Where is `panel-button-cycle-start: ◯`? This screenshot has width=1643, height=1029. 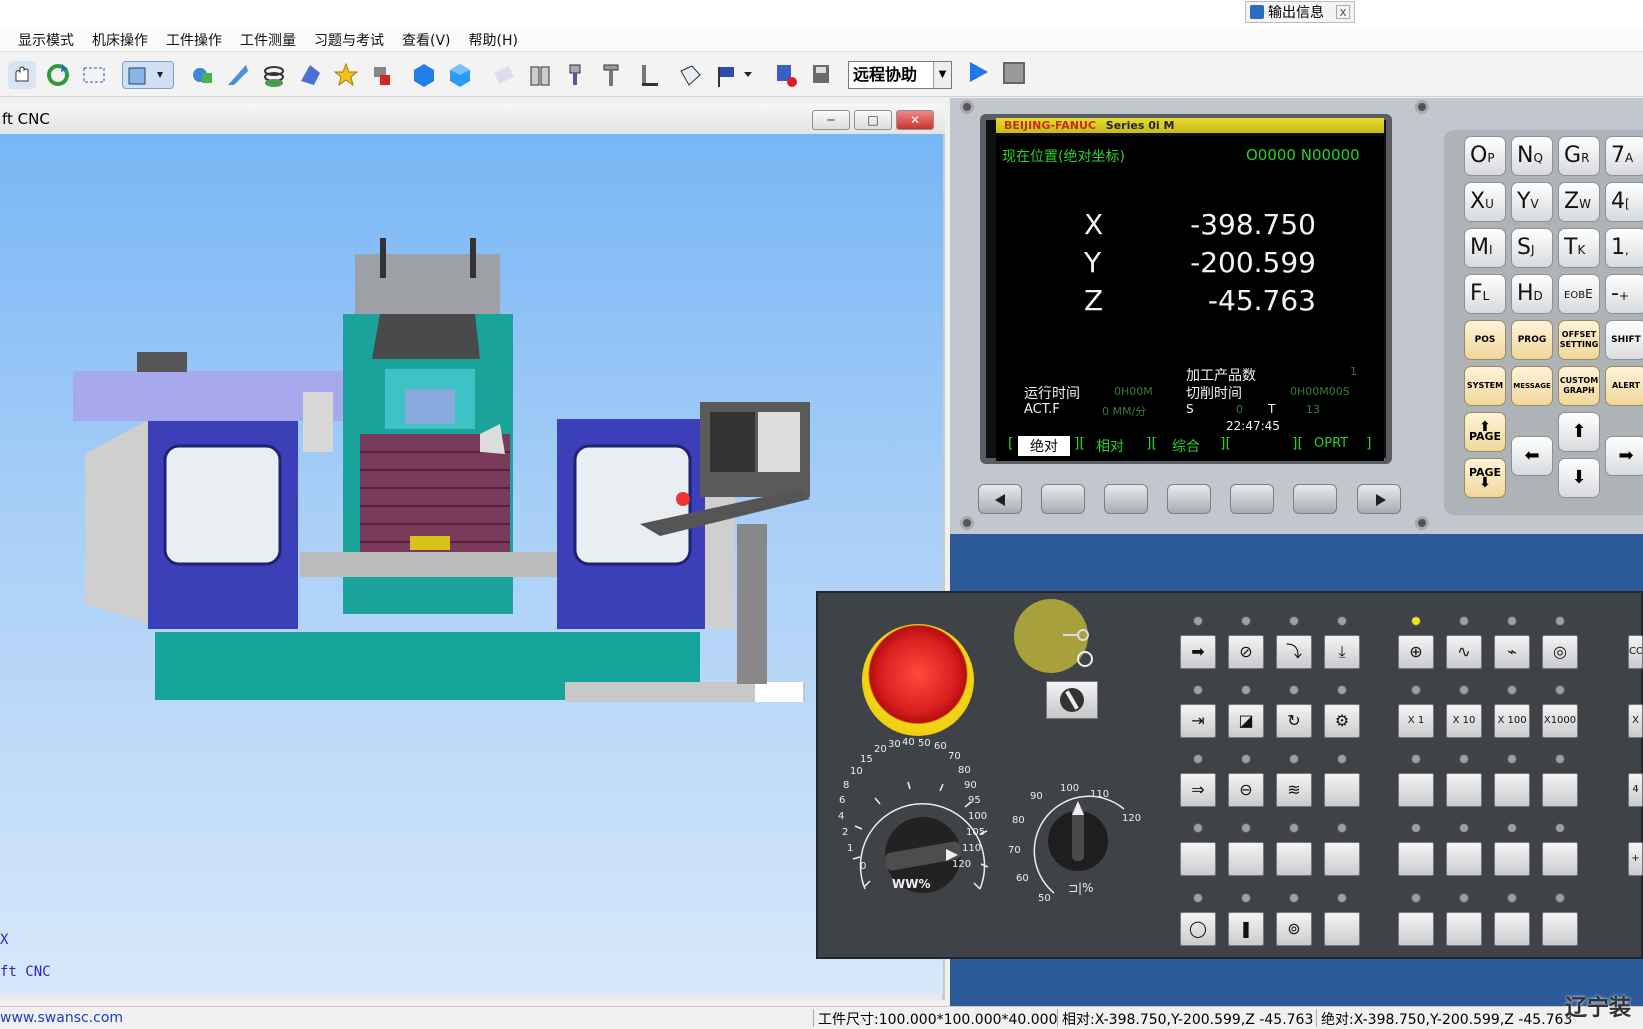 panel-button-cycle-start: ◯ is located at coordinates (1198, 929).